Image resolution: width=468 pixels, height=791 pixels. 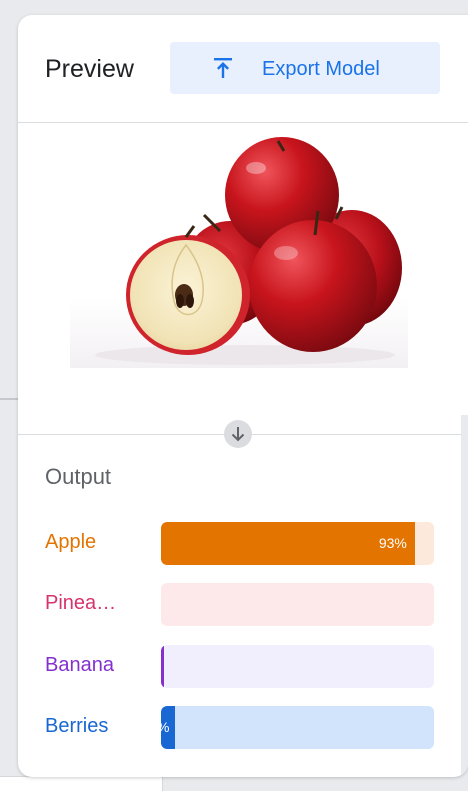 I want to click on confidence-bar: 93%, so click(x=297, y=543).